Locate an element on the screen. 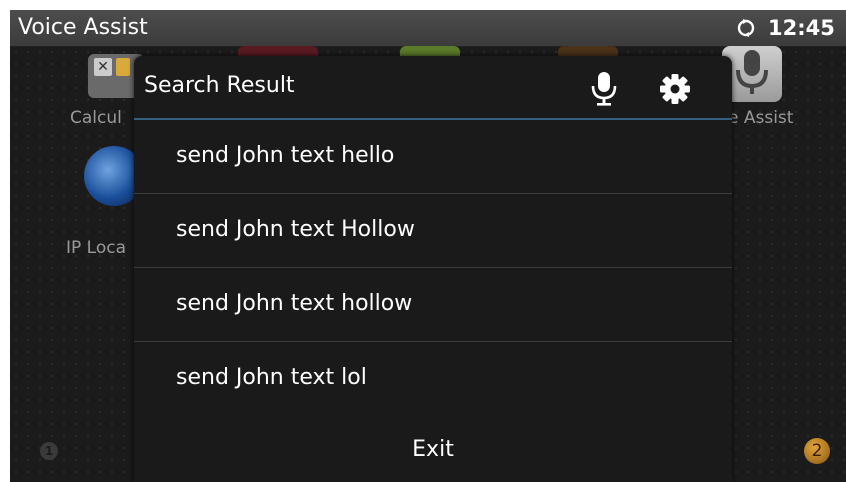  app-label-voice-assist: e Assist is located at coordinates (761, 118).